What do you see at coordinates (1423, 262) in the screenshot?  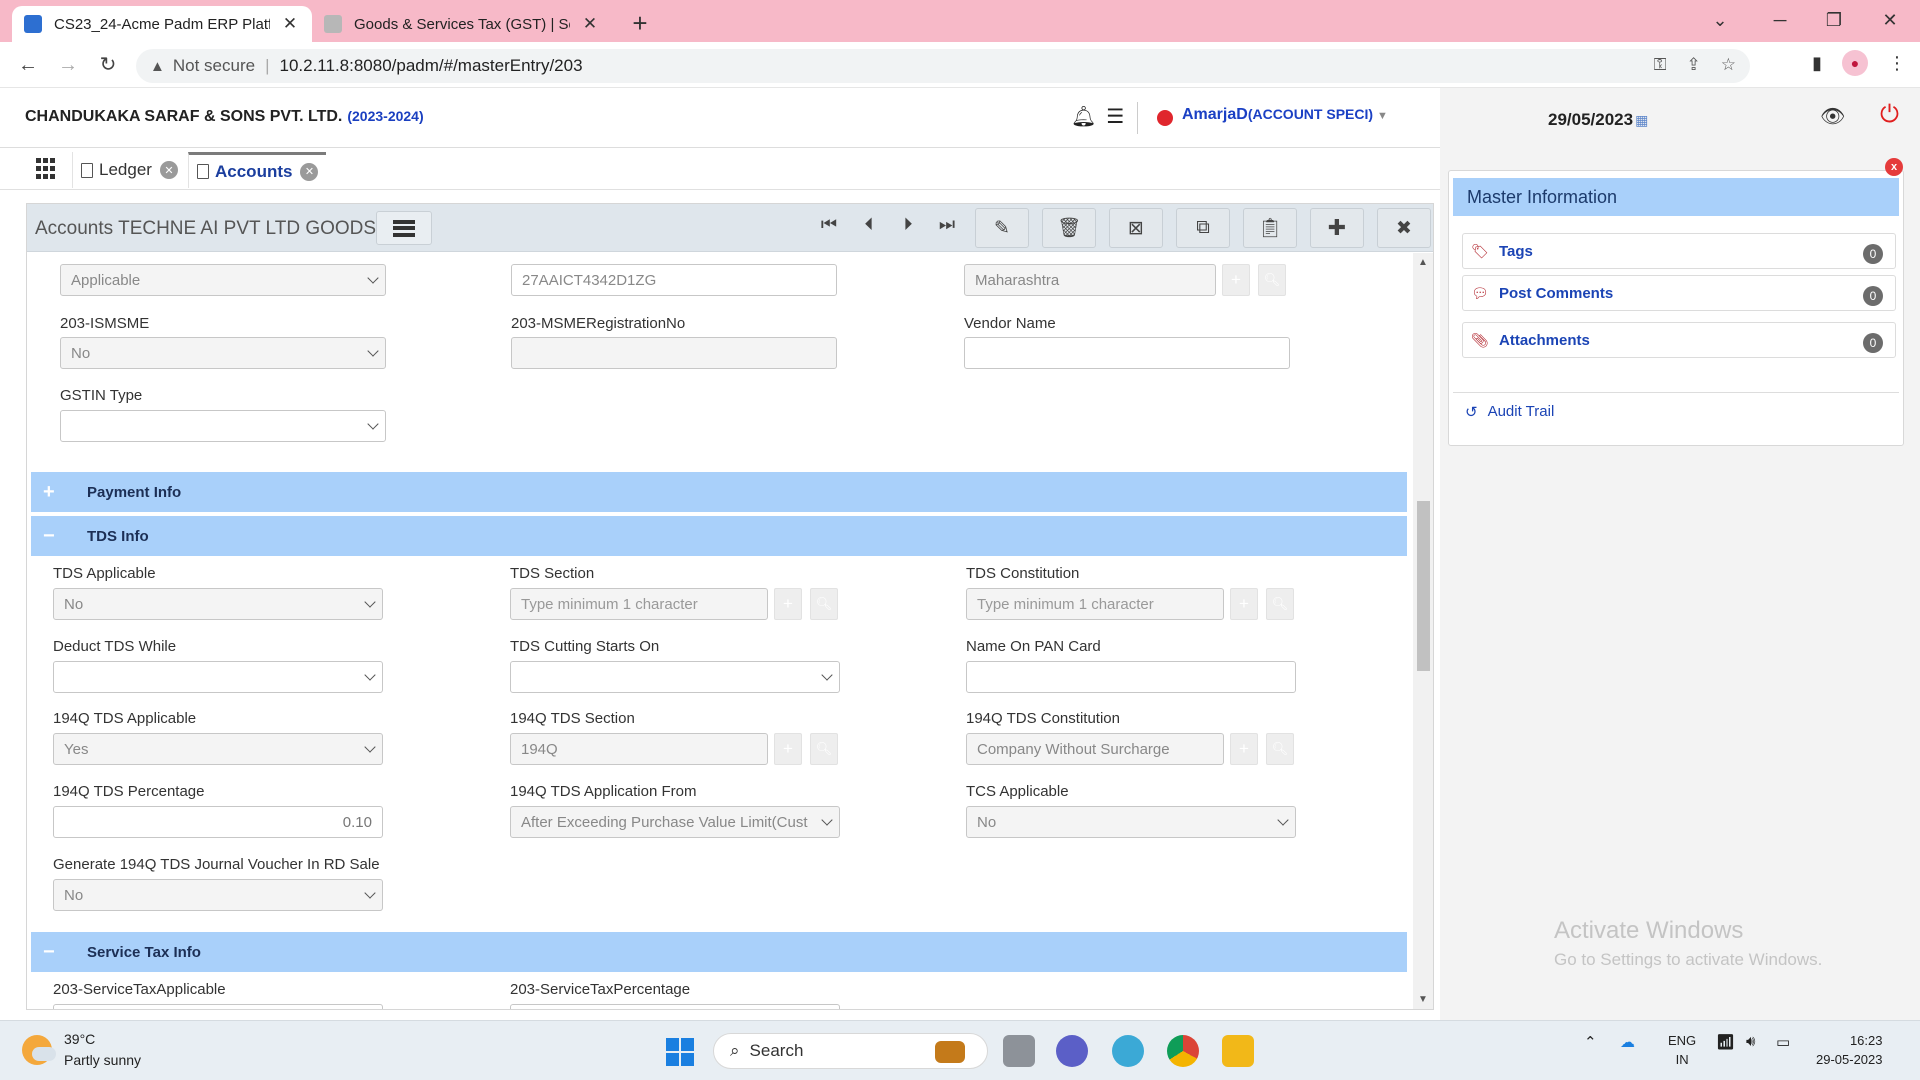 I see `scroll-up-icon: ▲` at bounding box center [1423, 262].